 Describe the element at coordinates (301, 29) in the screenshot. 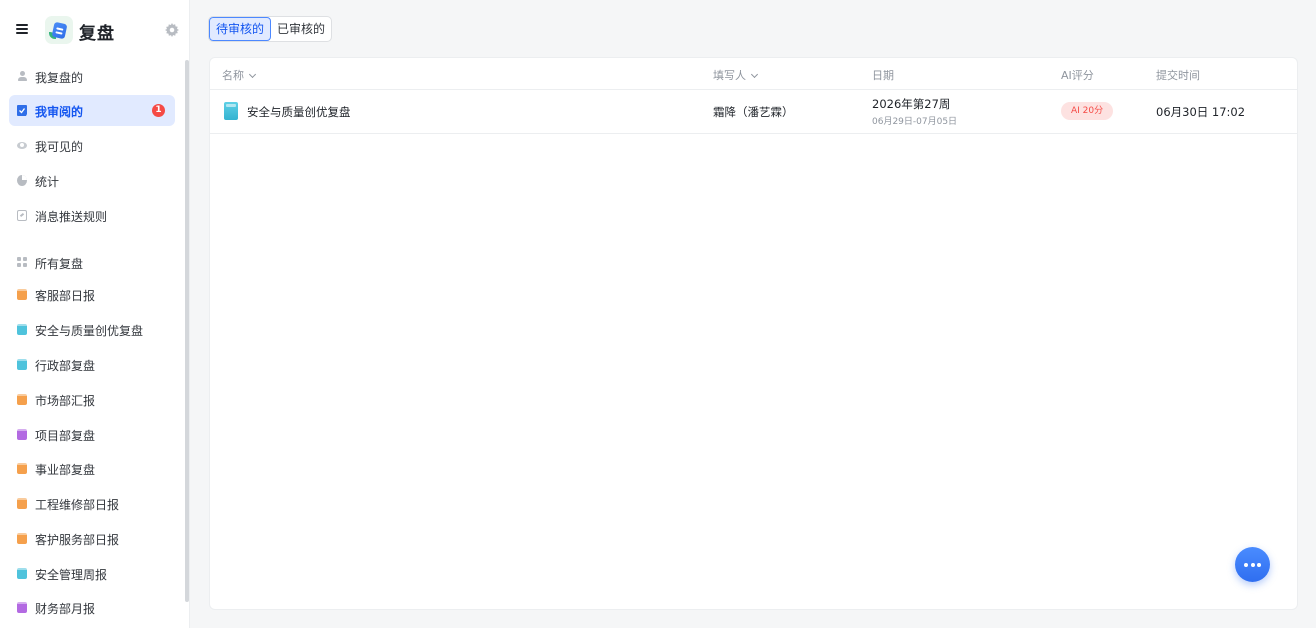

I see `tab-reviewed: 已审核的` at that location.